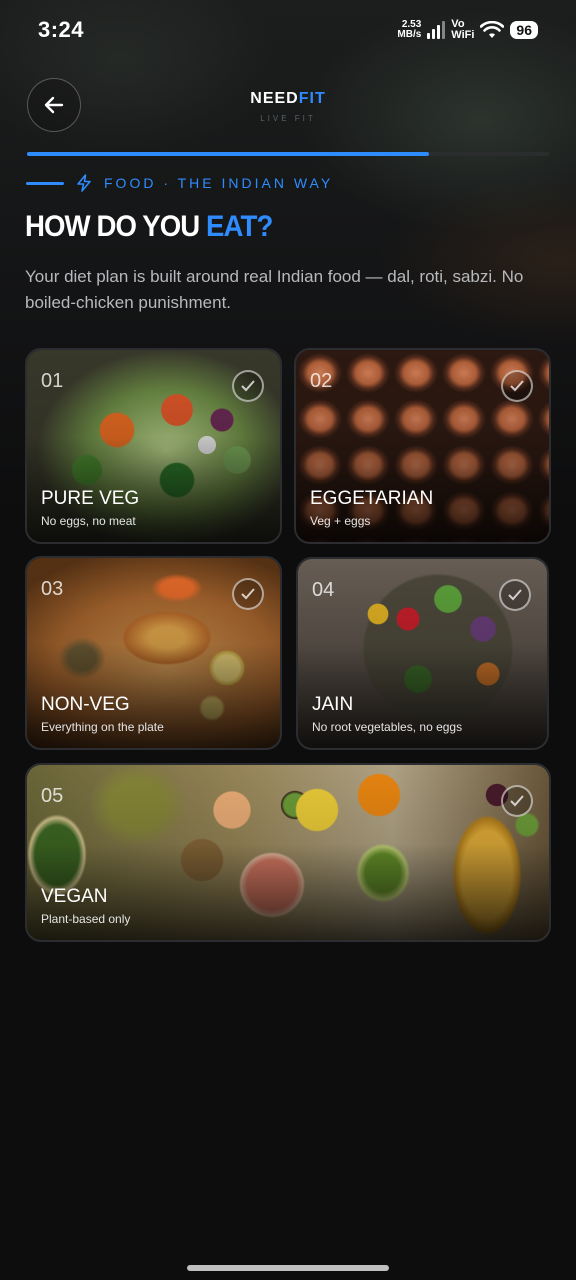 The image size is (576, 1280). Describe the element at coordinates (323, 590) in the screenshot. I see `option-number: 04` at that location.